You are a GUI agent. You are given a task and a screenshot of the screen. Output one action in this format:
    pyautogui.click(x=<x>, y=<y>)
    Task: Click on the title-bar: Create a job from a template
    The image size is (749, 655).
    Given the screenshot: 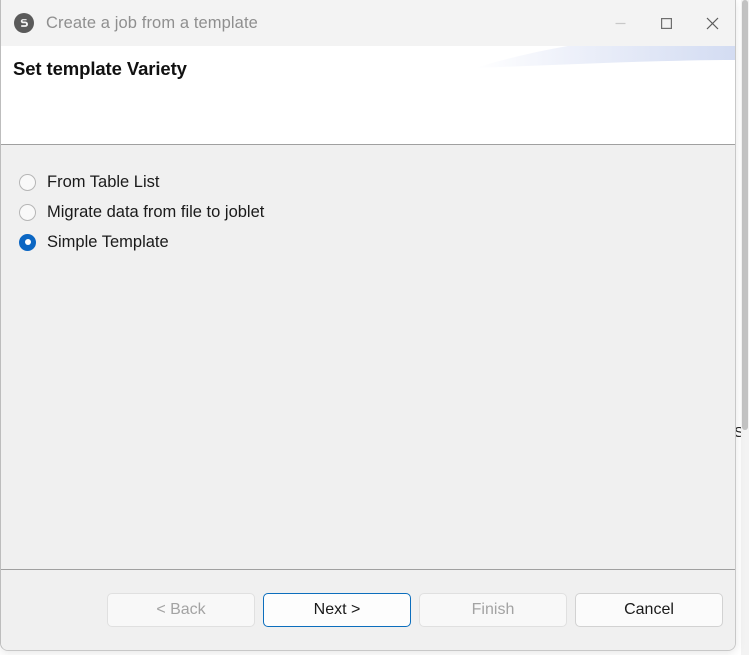 What is the action you would take?
    pyautogui.click(x=368, y=23)
    